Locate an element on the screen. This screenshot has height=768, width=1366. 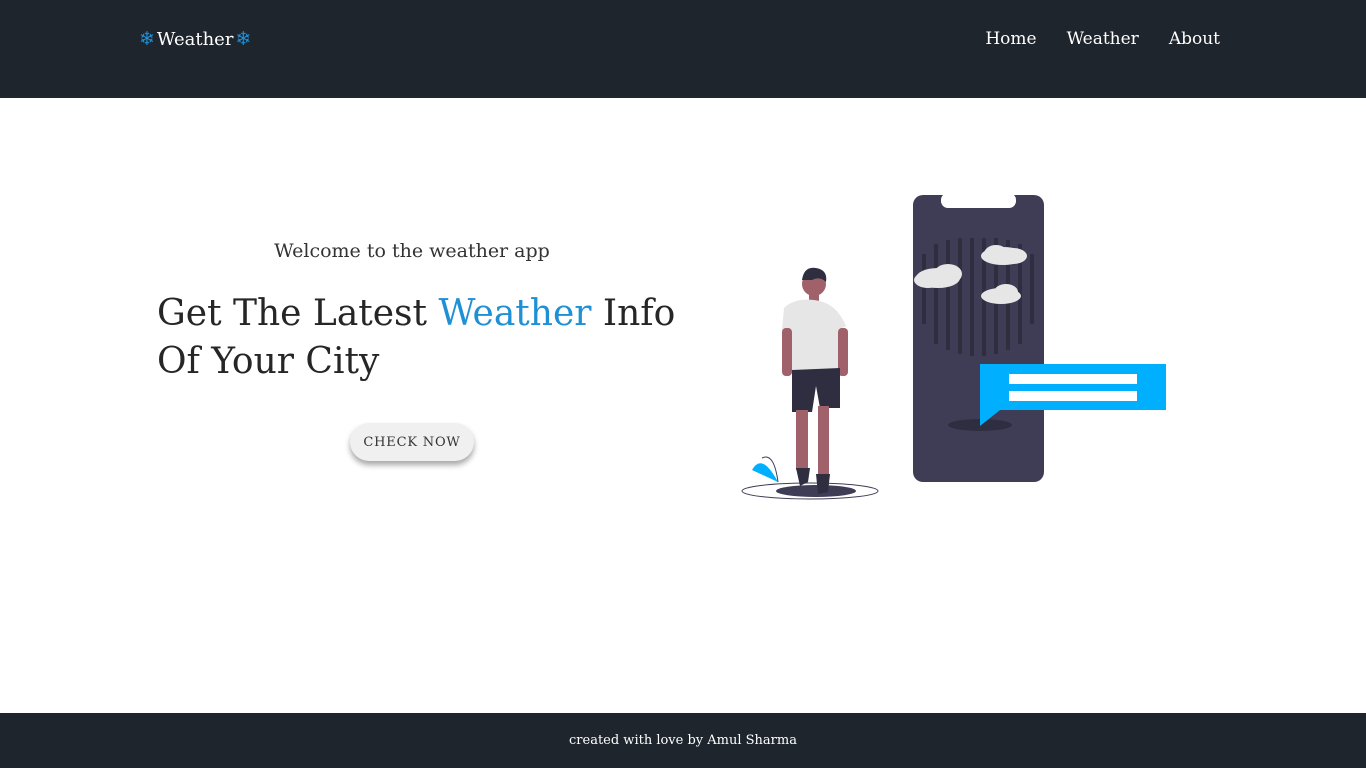
navbar: ❄ Weather ❄ Home Weather About is located at coordinates (683, 49).